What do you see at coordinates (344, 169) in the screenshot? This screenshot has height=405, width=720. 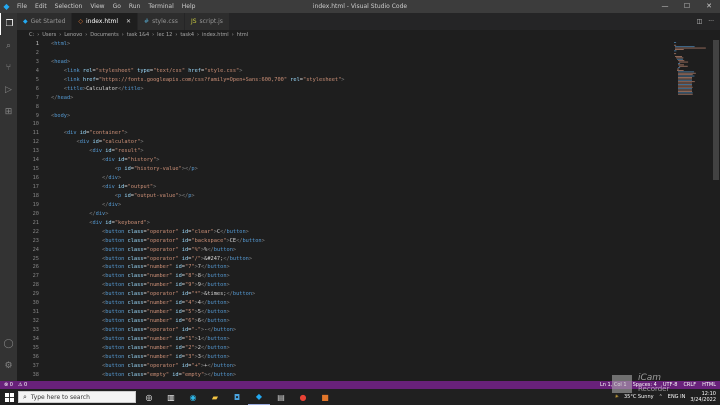 I see `code-line: 15 <p id="history-value"></p>` at bounding box center [344, 169].